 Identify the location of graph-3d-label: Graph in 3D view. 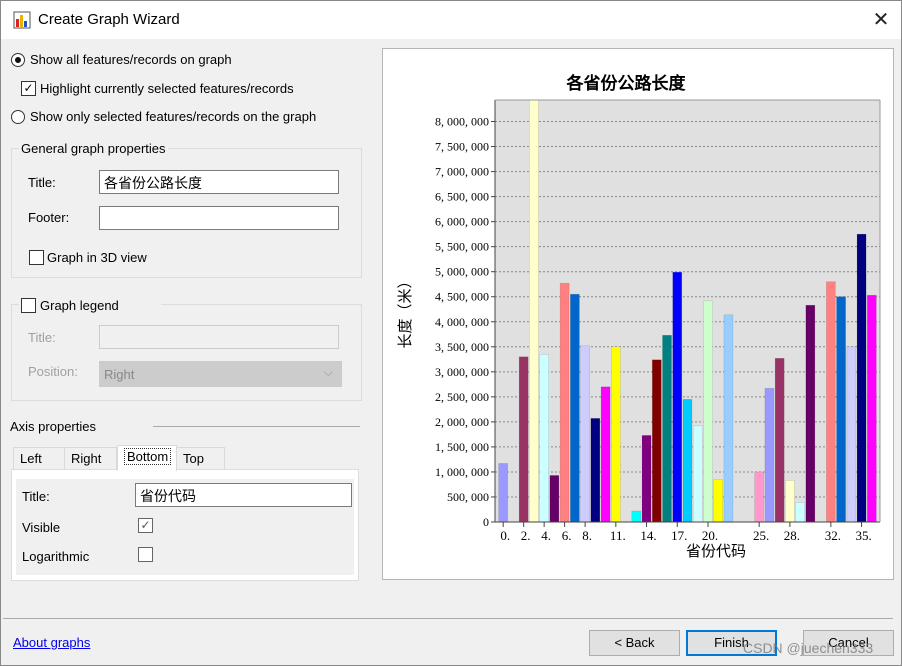
(97, 257).